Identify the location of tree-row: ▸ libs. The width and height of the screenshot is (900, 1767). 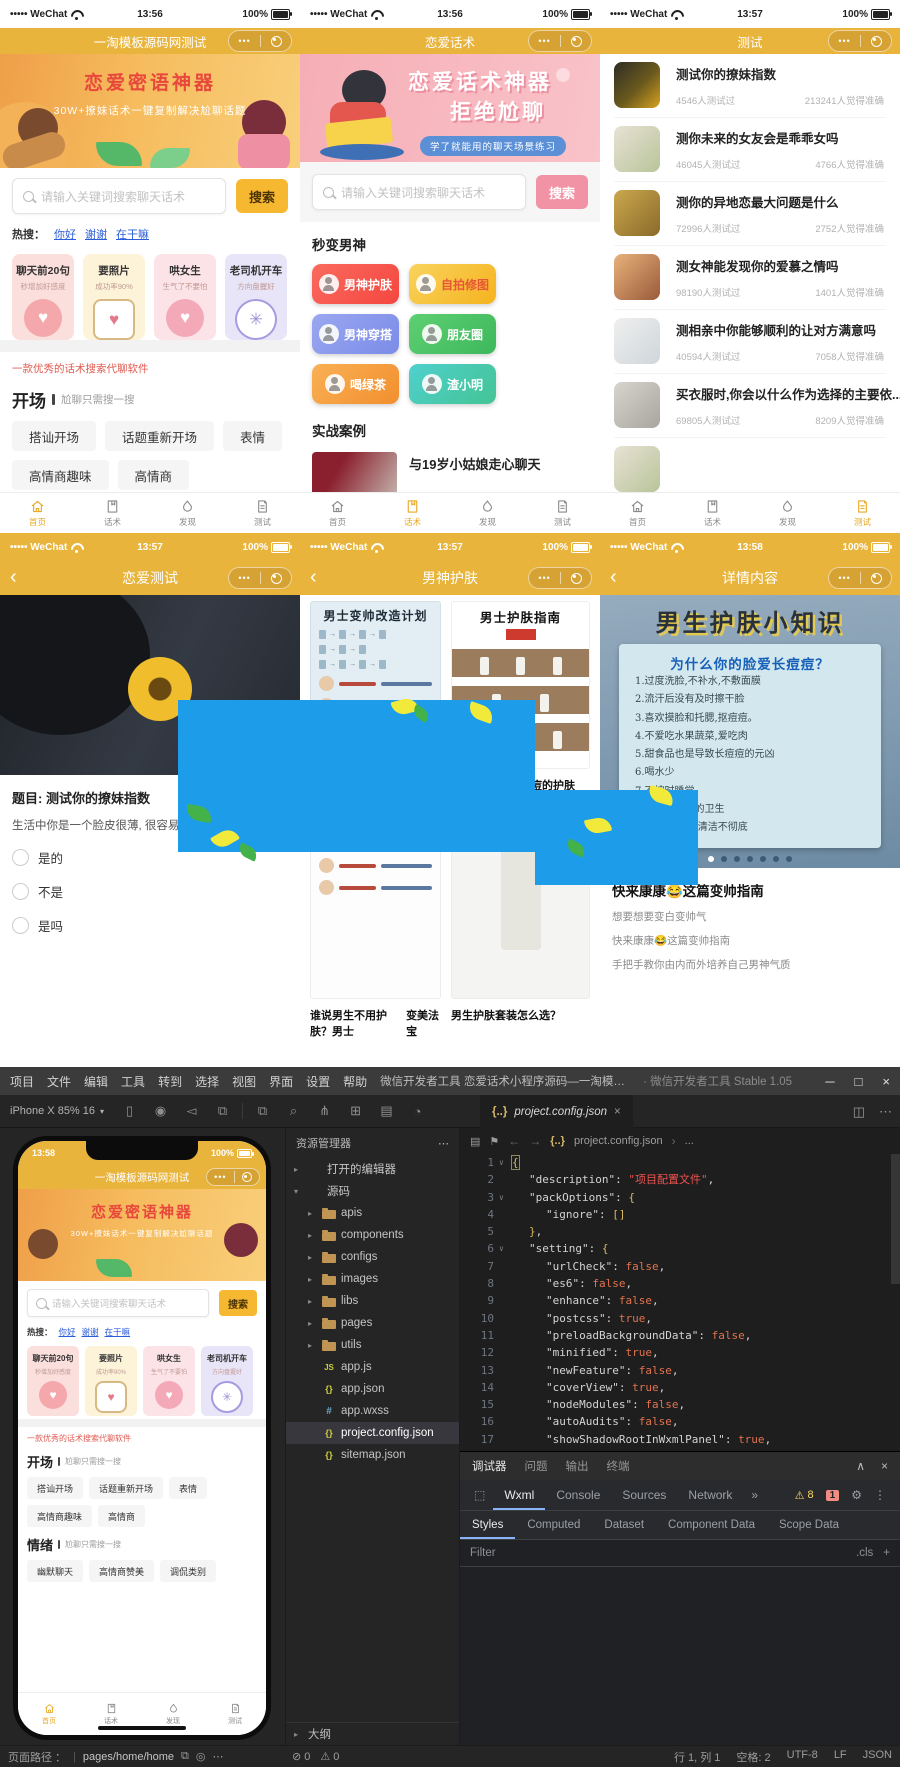
(372, 1301).